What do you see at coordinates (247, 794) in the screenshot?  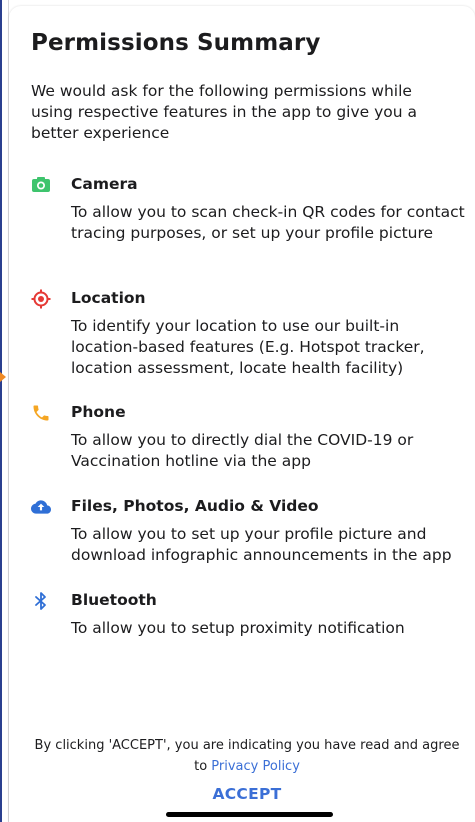 I see `accept-button: ACCEPT` at bounding box center [247, 794].